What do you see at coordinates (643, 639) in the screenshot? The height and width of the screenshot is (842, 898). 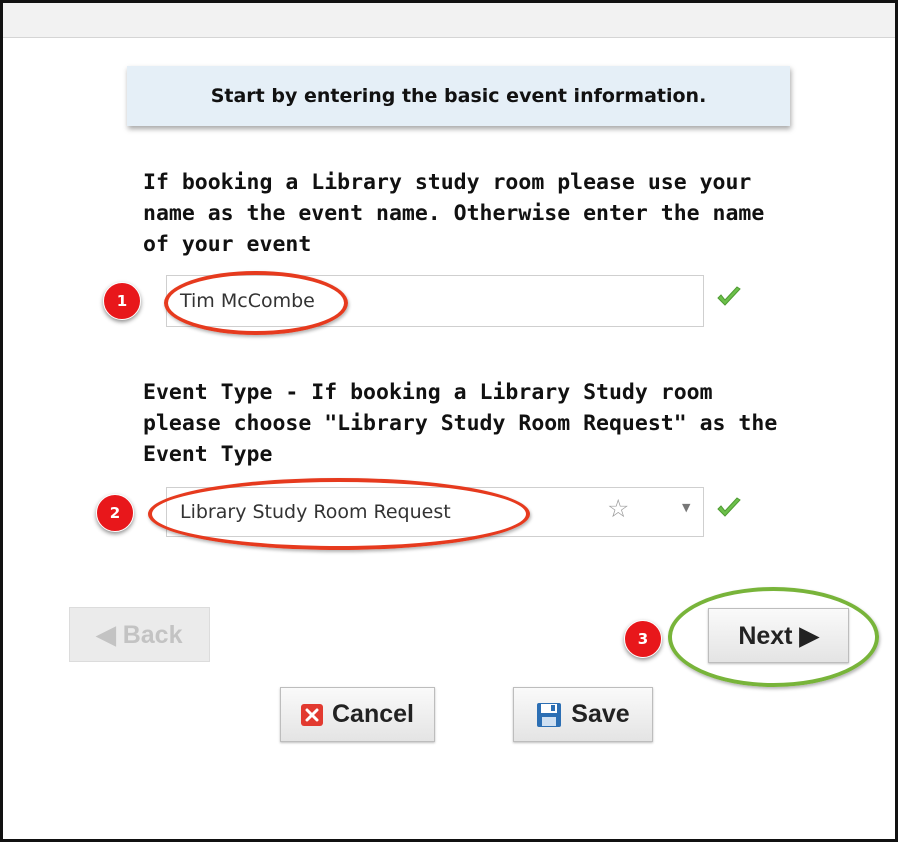 I see `annotation-badge-3: 3` at bounding box center [643, 639].